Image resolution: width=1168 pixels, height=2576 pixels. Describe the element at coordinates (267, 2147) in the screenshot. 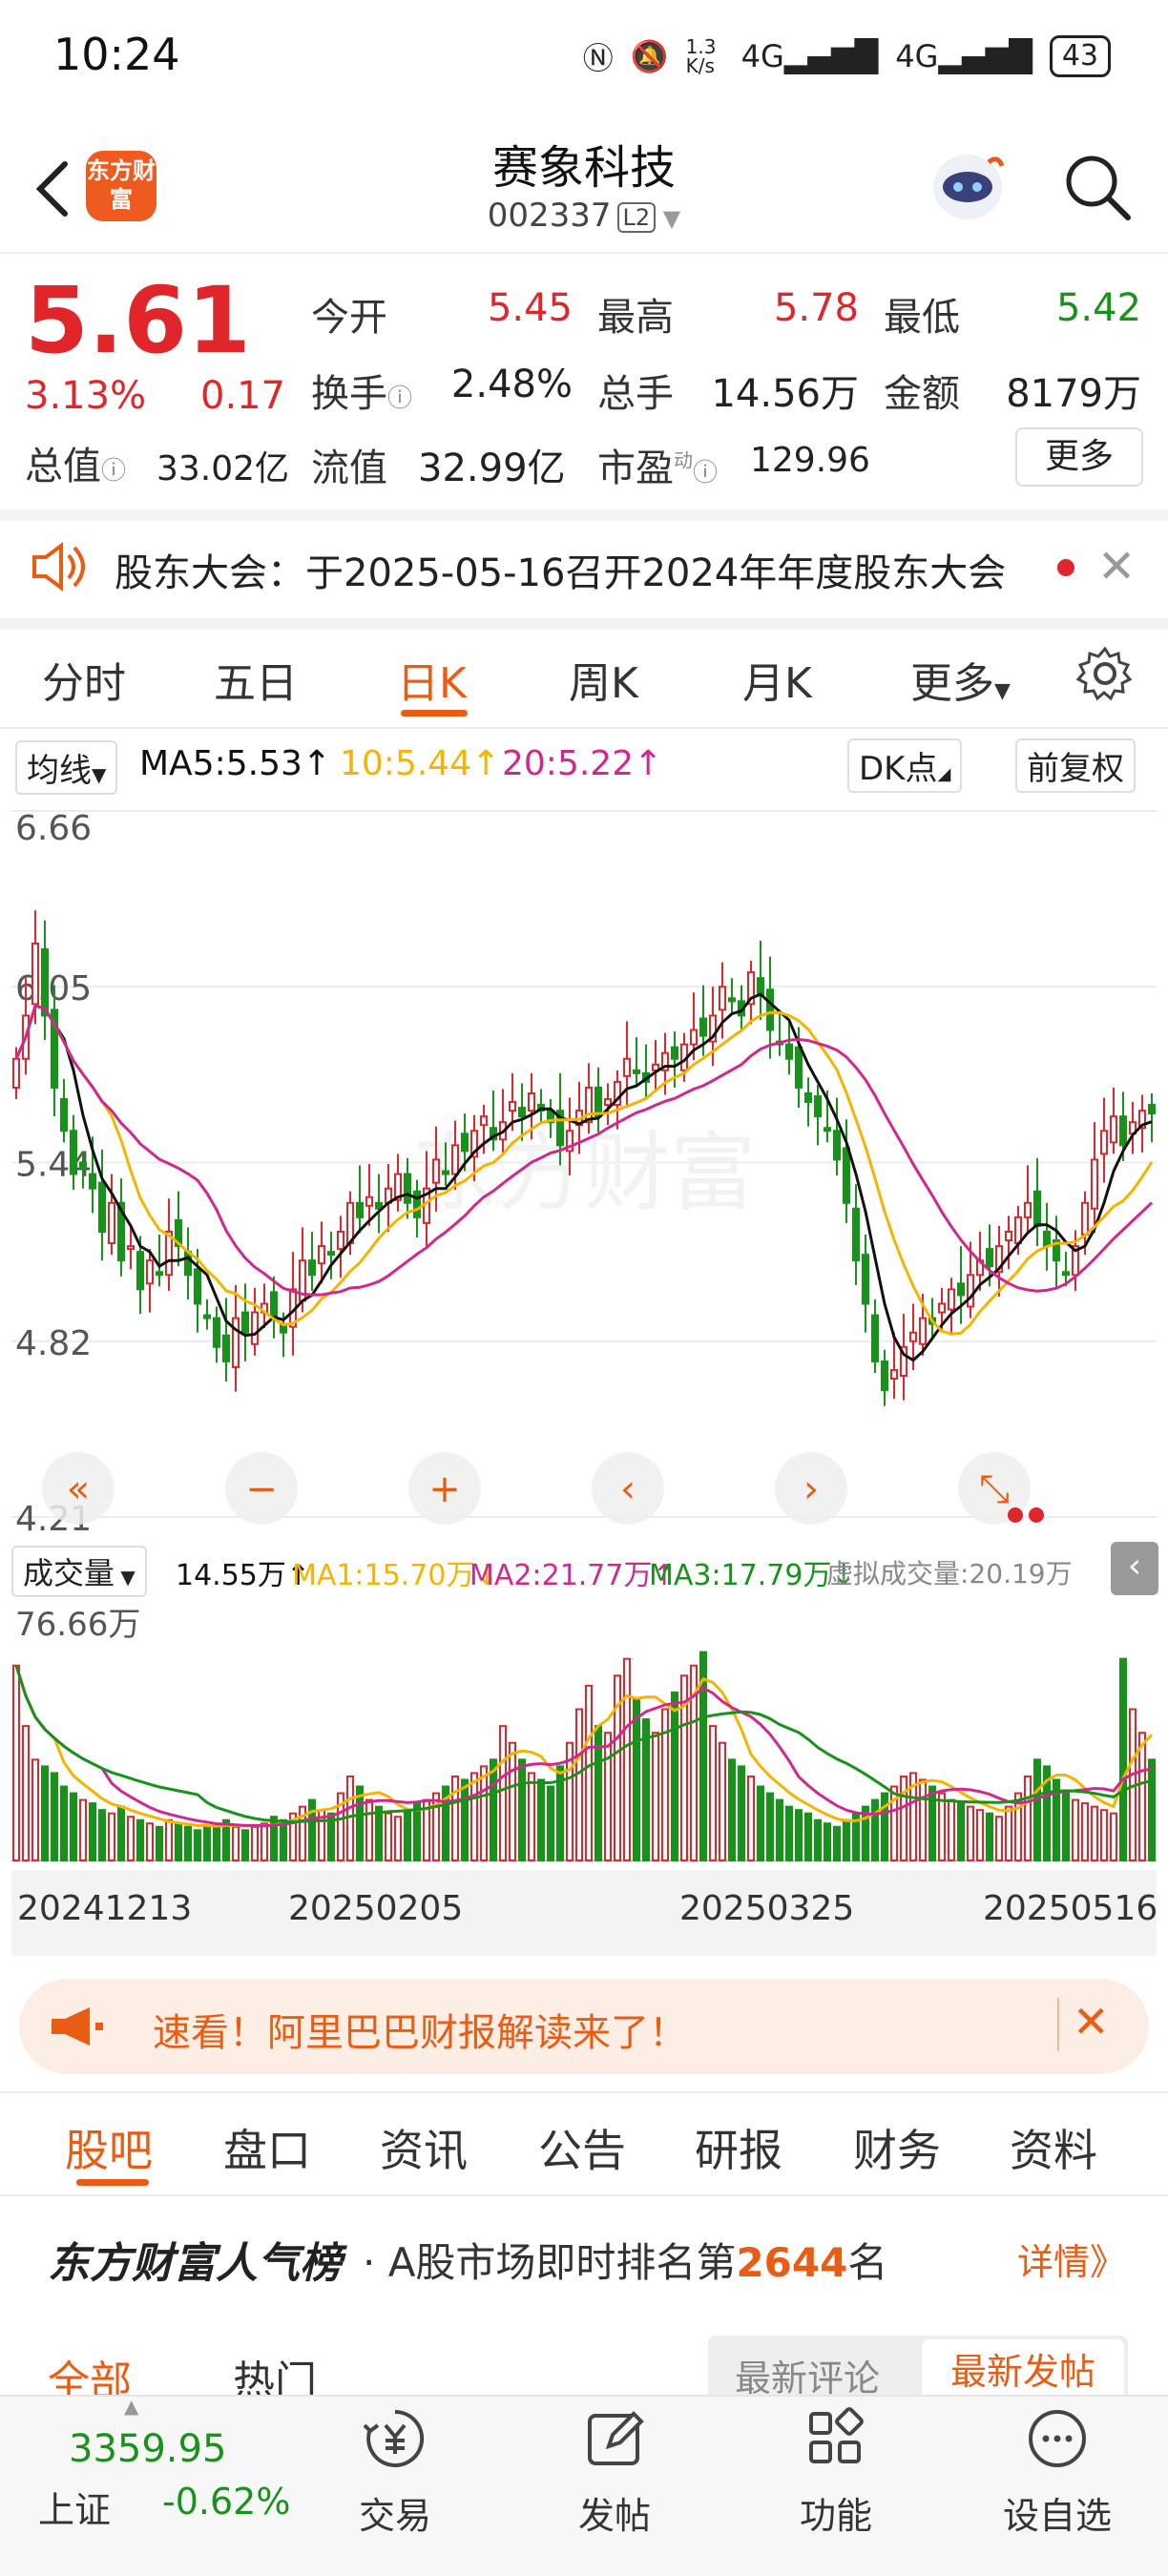

I see `tab-pankou: 盘口` at that location.